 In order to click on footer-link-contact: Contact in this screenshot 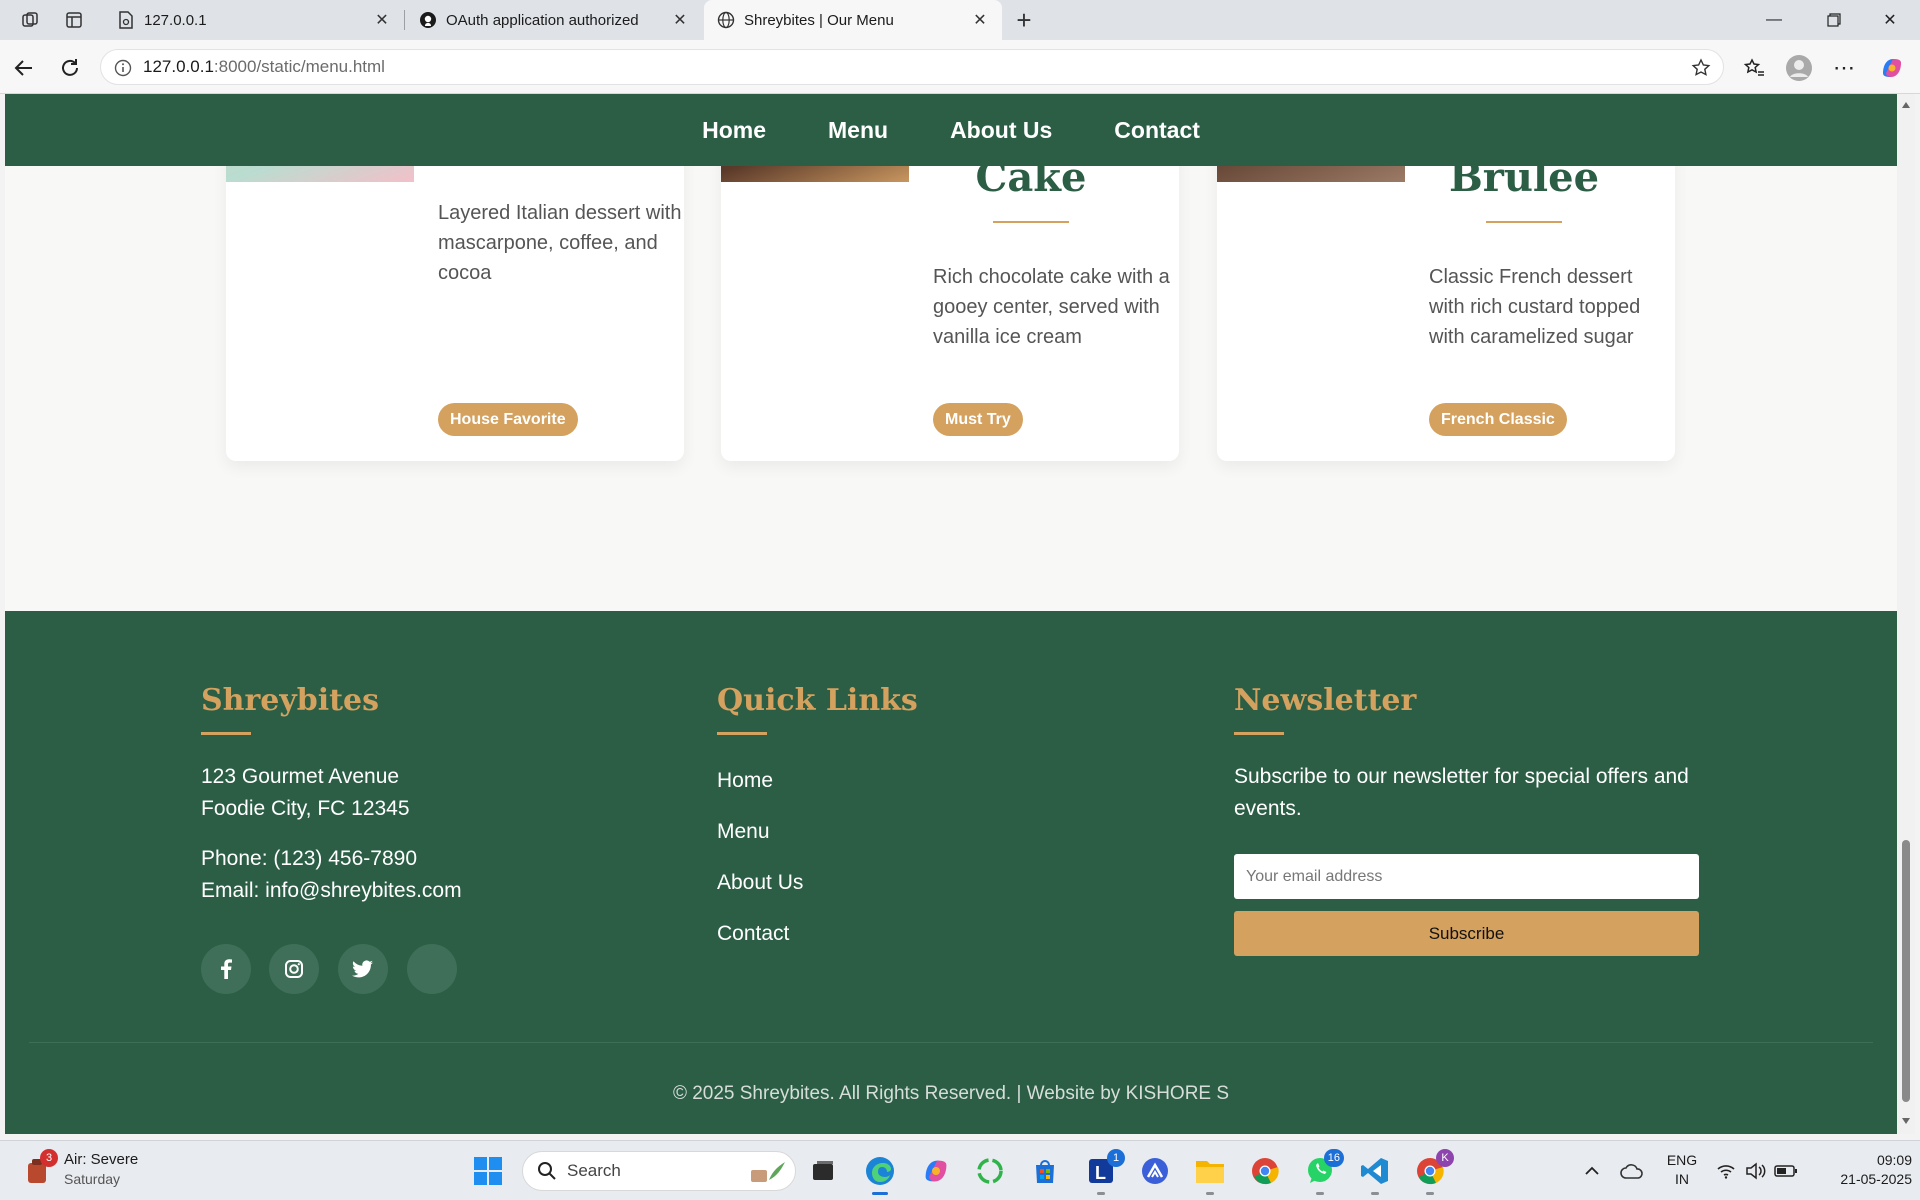, I will do `click(753, 934)`.